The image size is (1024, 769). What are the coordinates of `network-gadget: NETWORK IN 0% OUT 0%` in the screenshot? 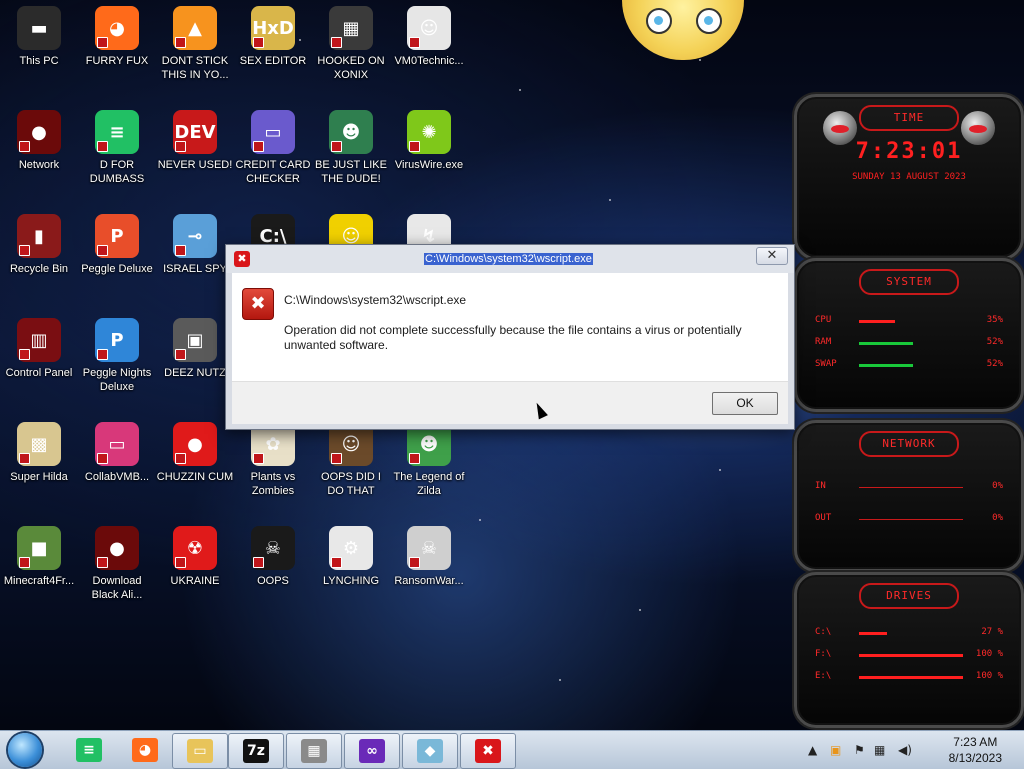 It's located at (909, 496).